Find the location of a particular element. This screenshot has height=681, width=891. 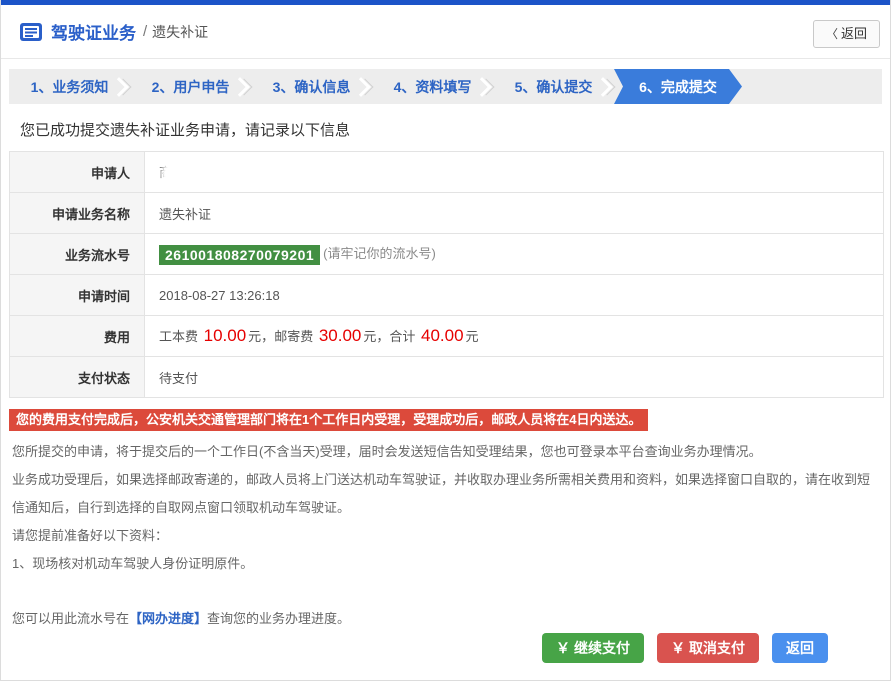

fee-text: 合计 is located at coordinates (404, 336).